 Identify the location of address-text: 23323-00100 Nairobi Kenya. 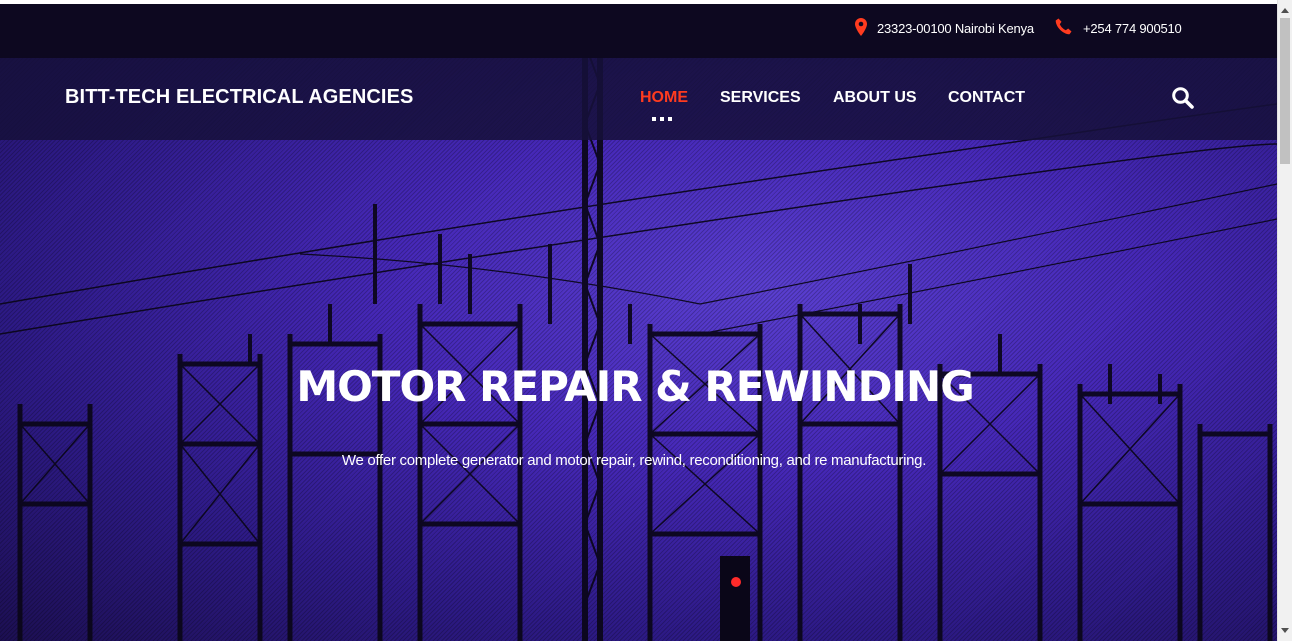
(955, 28).